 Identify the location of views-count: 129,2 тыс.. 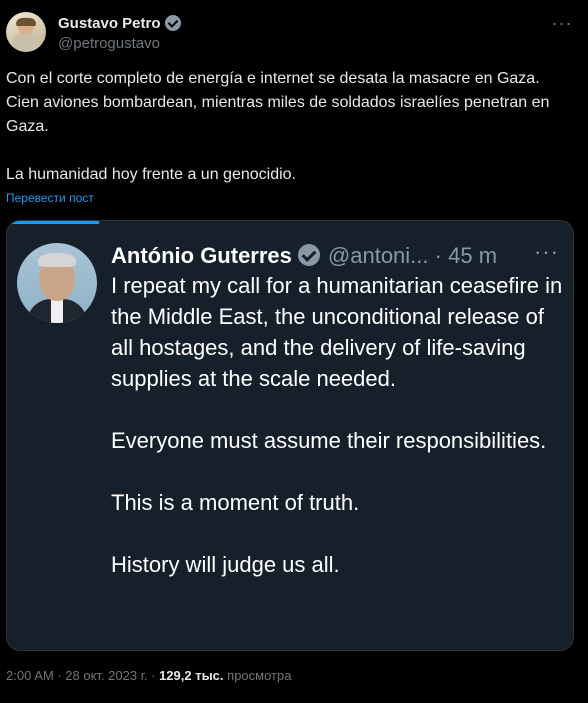
(191, 675).